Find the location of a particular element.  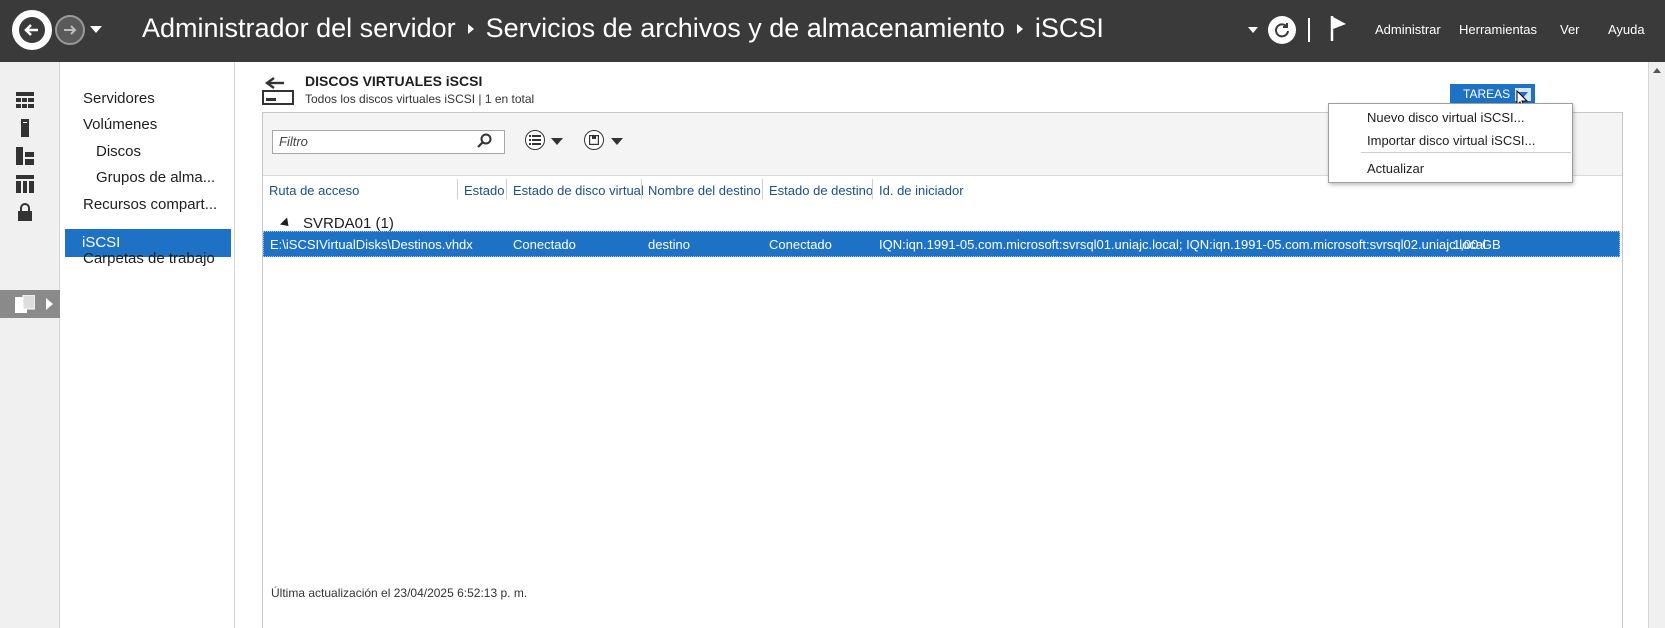

cell-size: 1,00 GB is located at coordinates (1477, 244).